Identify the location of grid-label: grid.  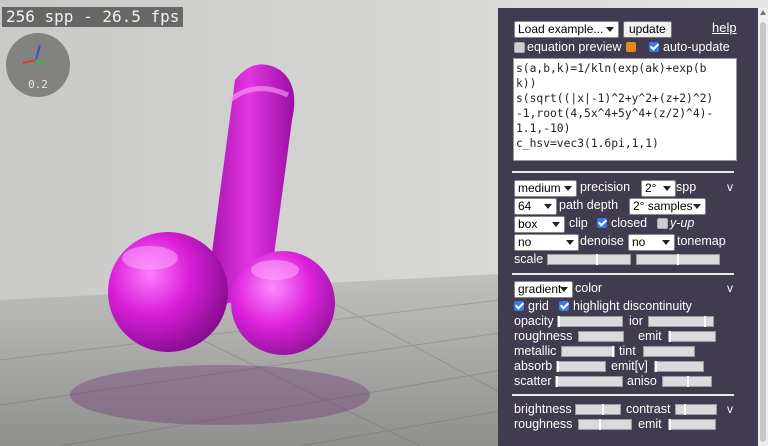
(538, 306).